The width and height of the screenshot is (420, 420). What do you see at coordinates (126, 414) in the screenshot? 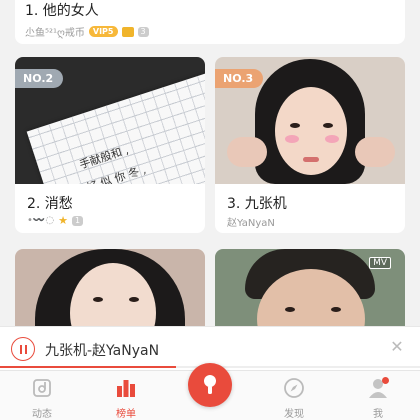
I see `tab-label: 榜单` at bounding box center [126, 414].